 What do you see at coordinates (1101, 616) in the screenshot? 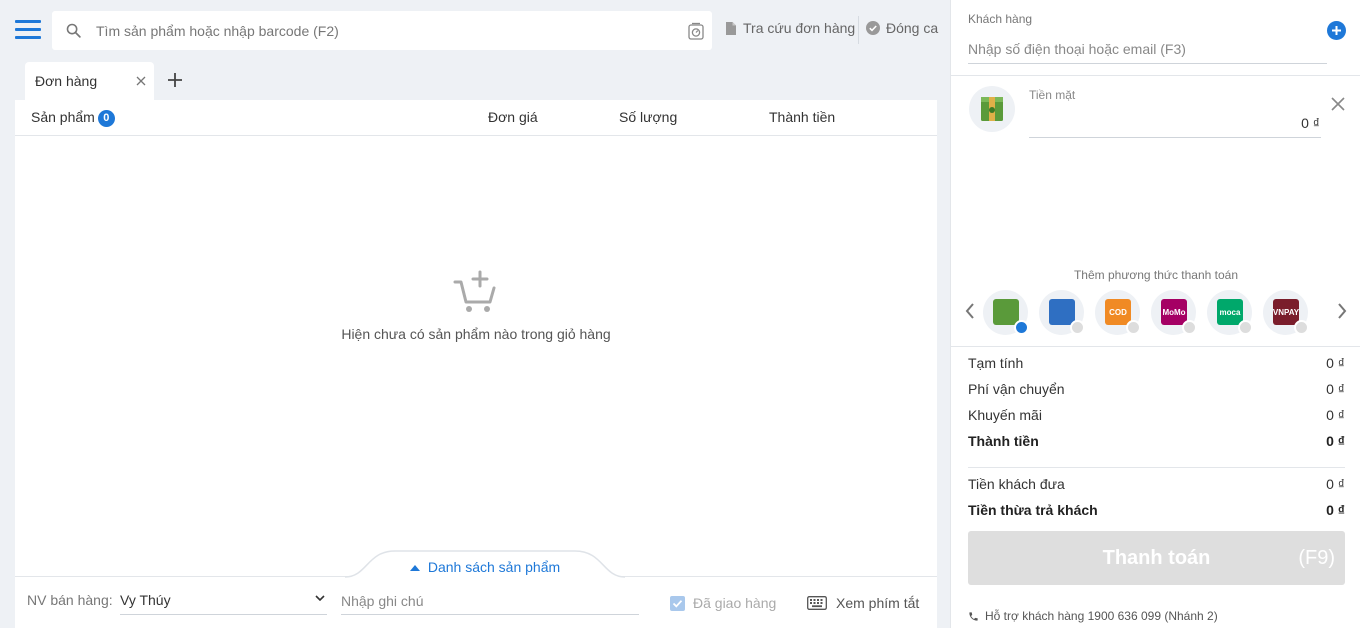
I see `support-text: Hỗ trợ khách hàng 1900 636 099 (Nhánh 2)` at bounding box center [1101, 616].